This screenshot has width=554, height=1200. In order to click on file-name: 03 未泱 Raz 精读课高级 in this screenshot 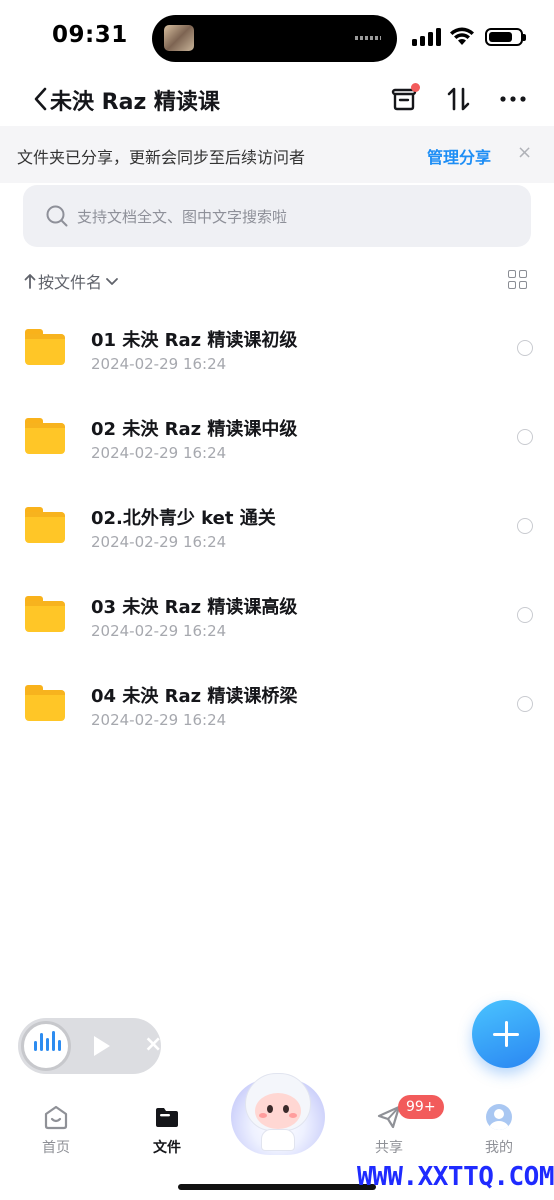, I will do `click(194, 607)`.